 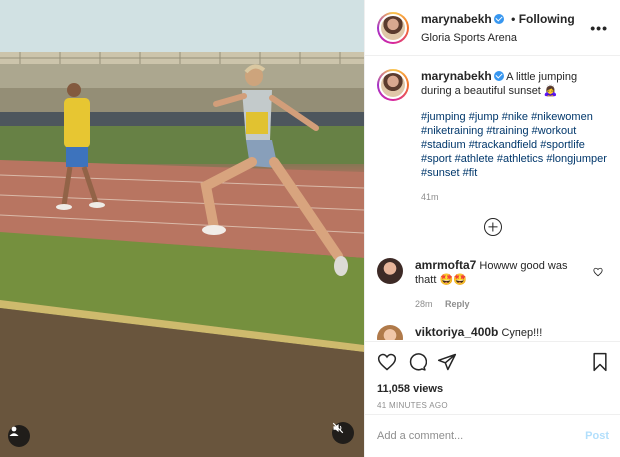 I want to click on bookmark-icon, so click(x=600, y=362).